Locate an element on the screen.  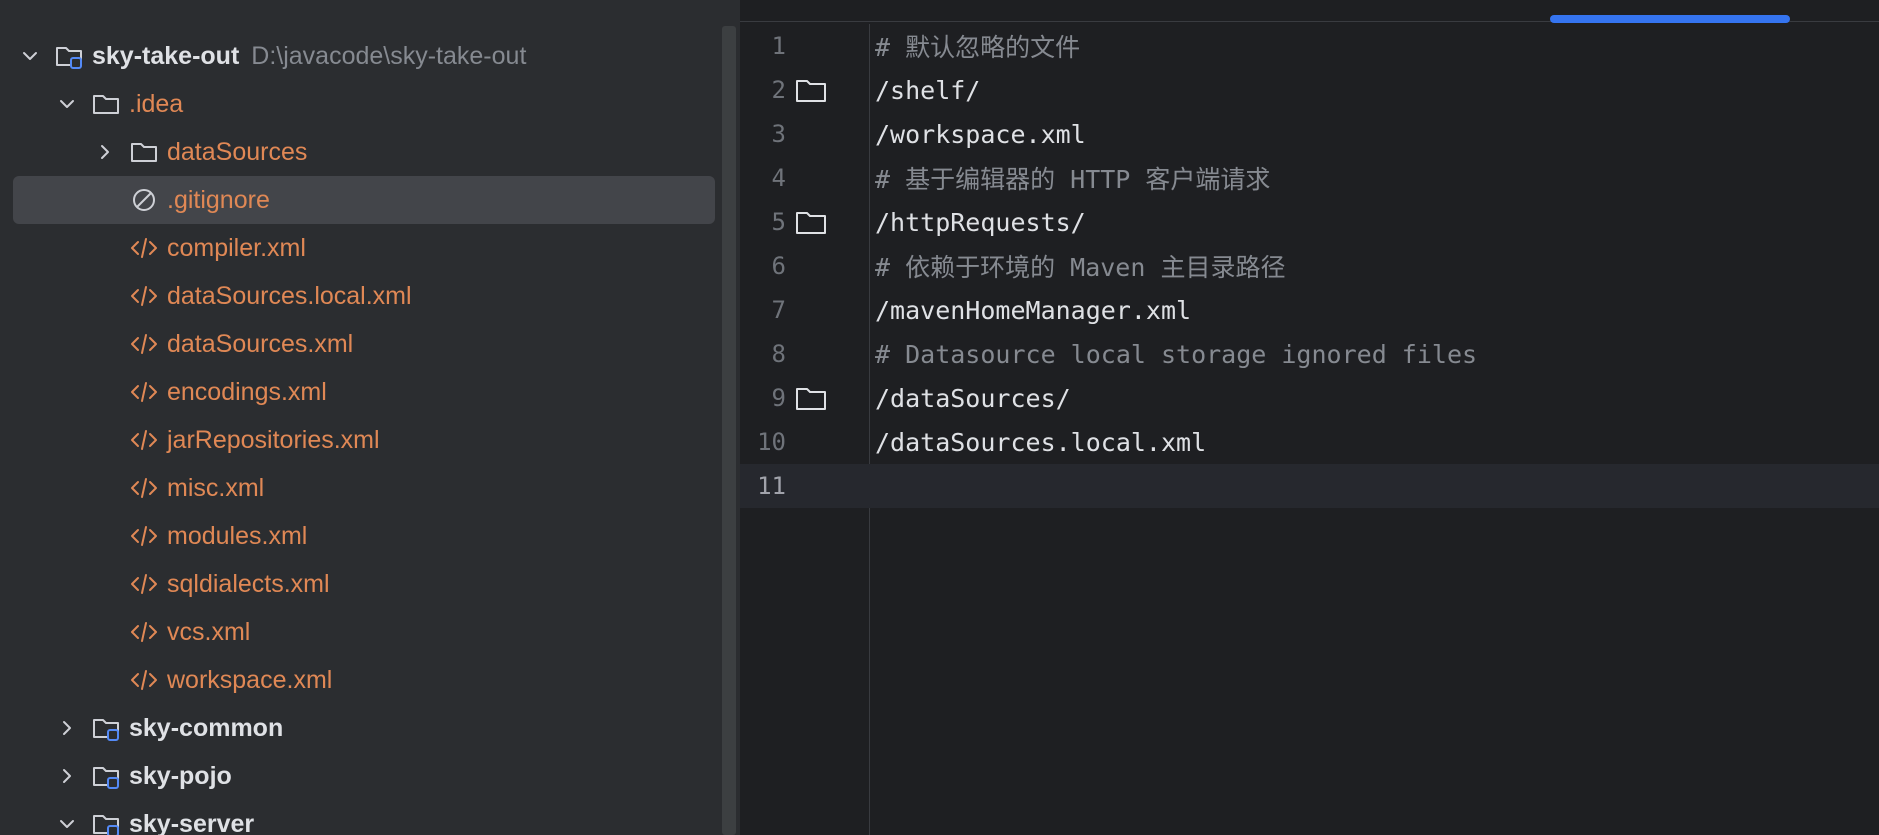
line-number: 2 is located at coordinates (778, 90).